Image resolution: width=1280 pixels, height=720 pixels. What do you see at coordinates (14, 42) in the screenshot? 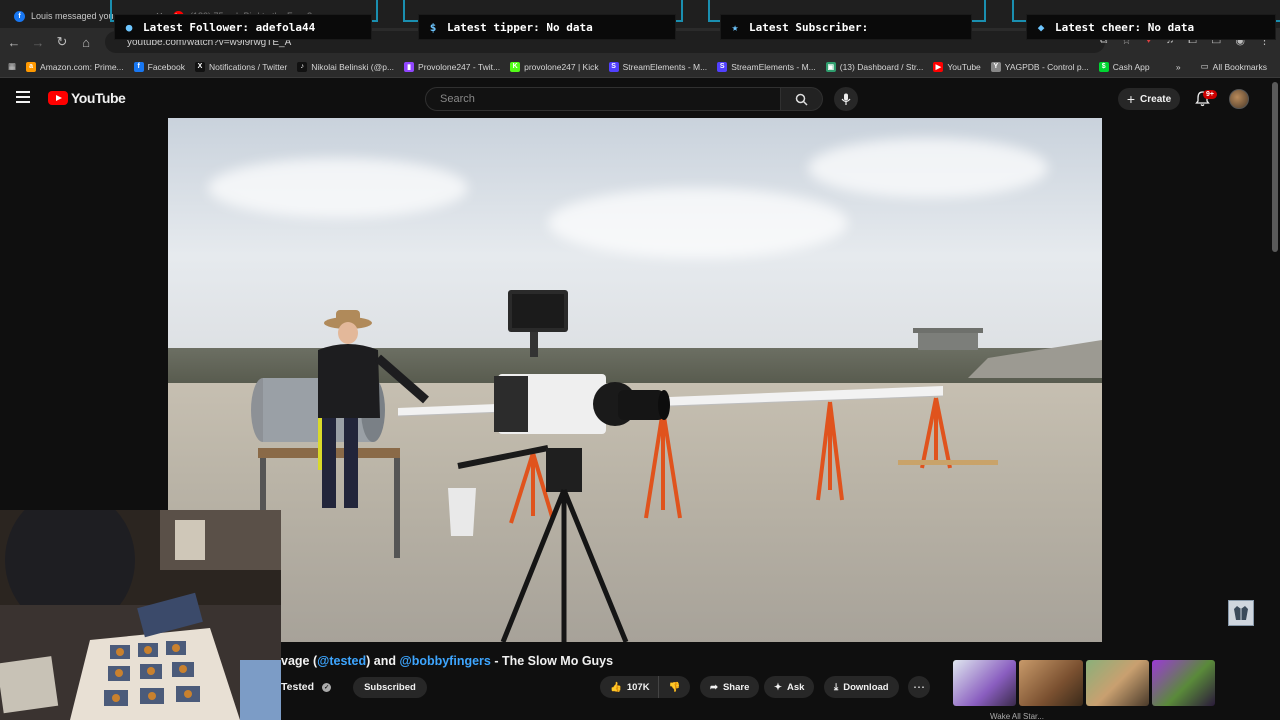
I see `back-icon: ←` at bounding box center [14, 42].